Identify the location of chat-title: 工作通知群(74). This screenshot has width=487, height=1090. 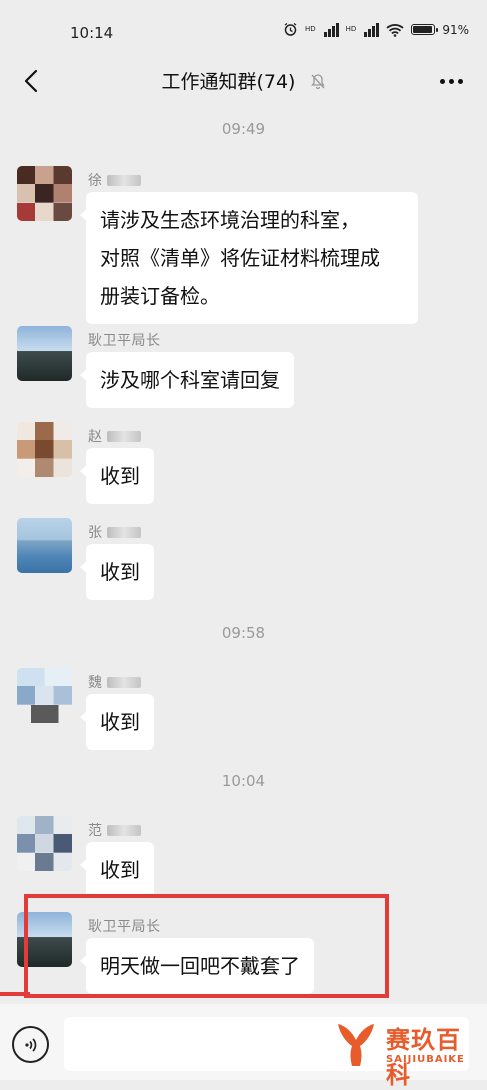
(228, 82).